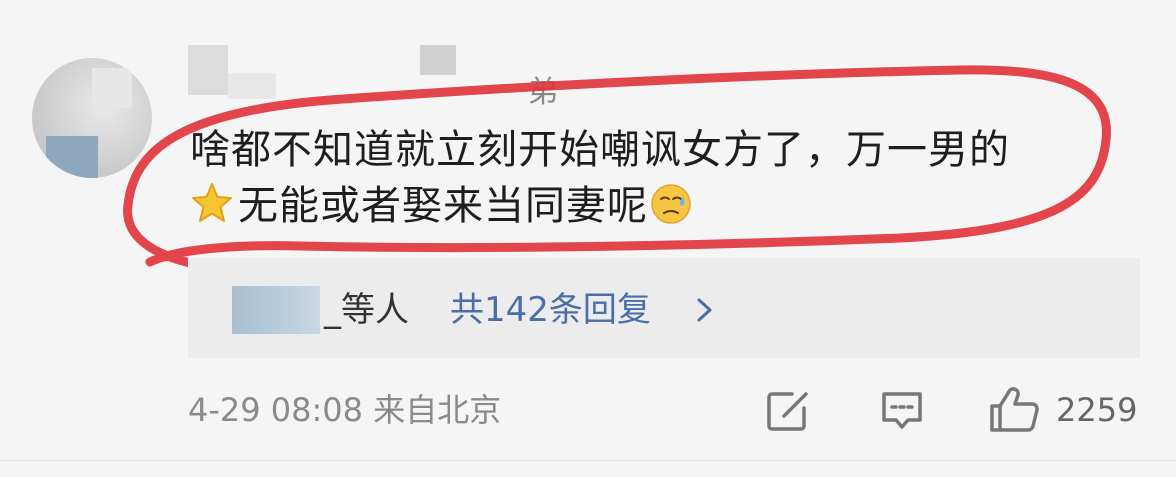  What do you see at coordinates (588, 460) in the screenshot?
I see `divider` at bounding box center [588, 460].